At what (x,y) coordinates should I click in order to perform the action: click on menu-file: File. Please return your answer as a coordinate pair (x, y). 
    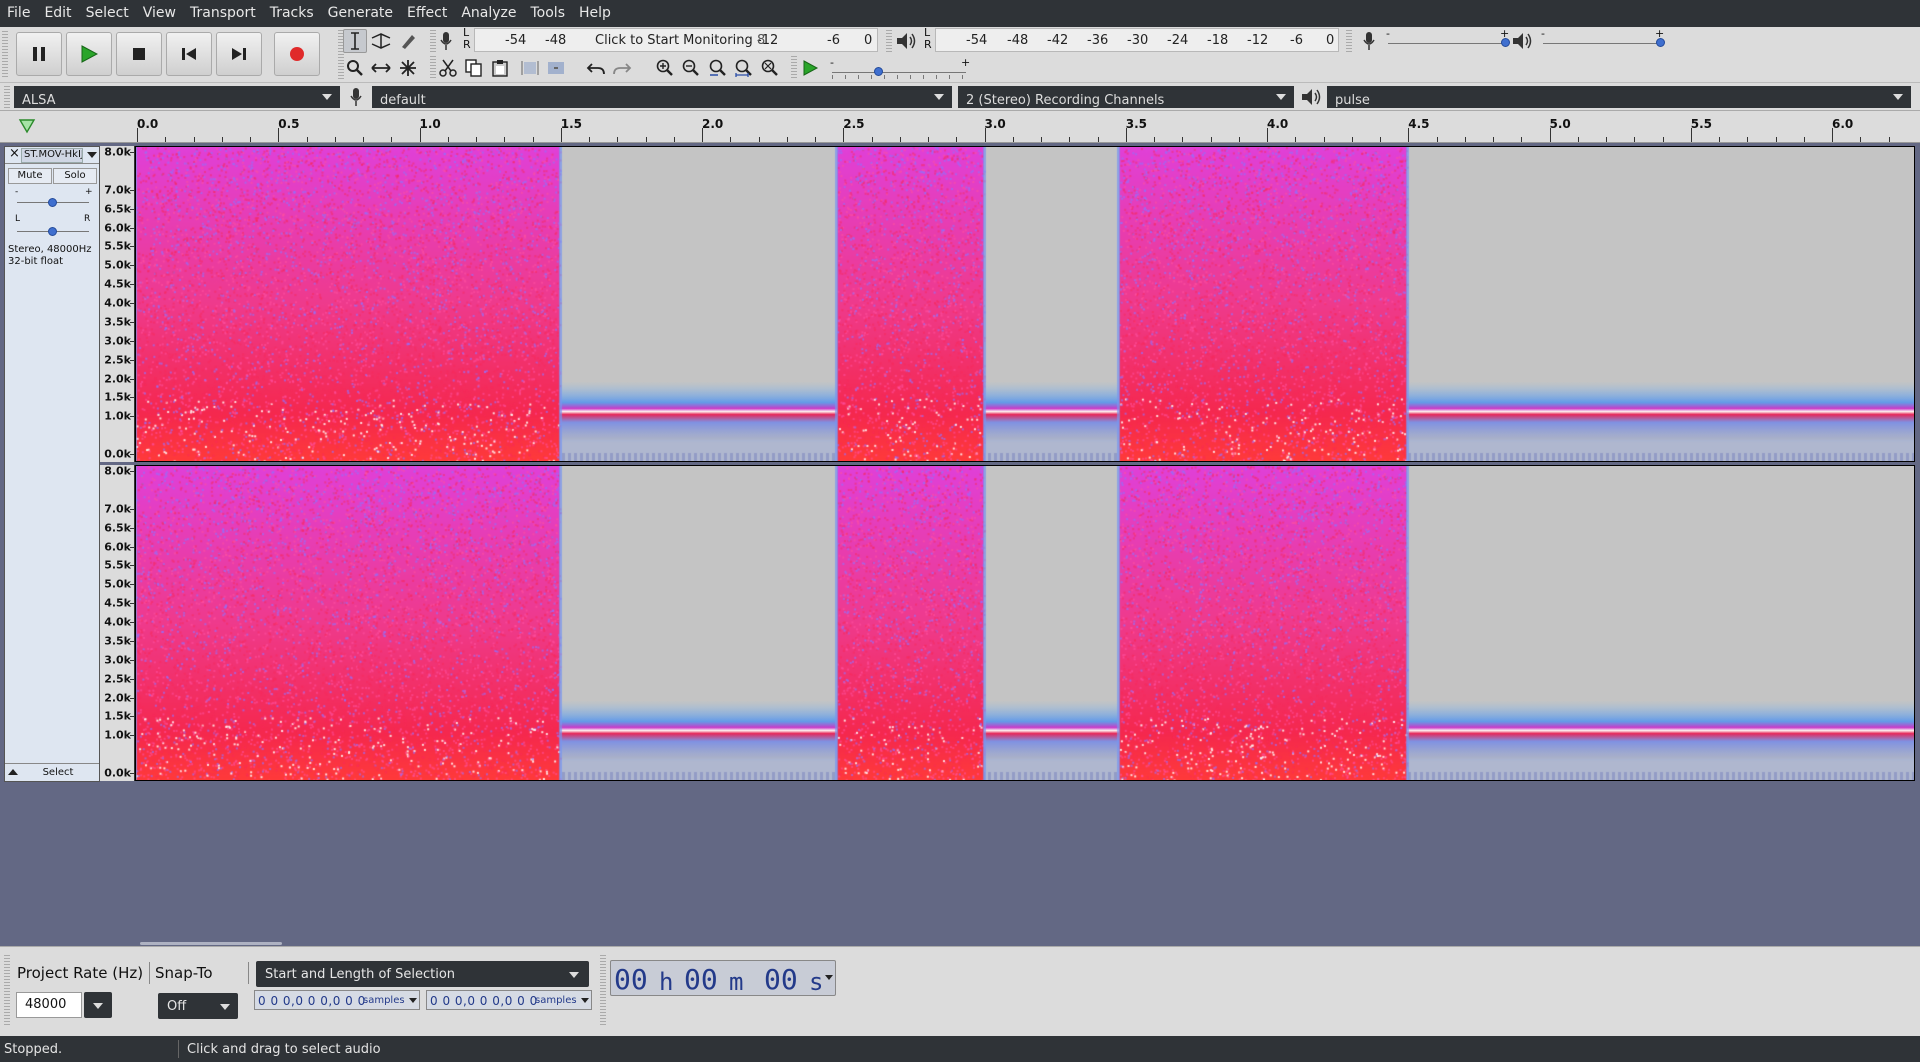
    Looking at the image, I should click on (18, 13).